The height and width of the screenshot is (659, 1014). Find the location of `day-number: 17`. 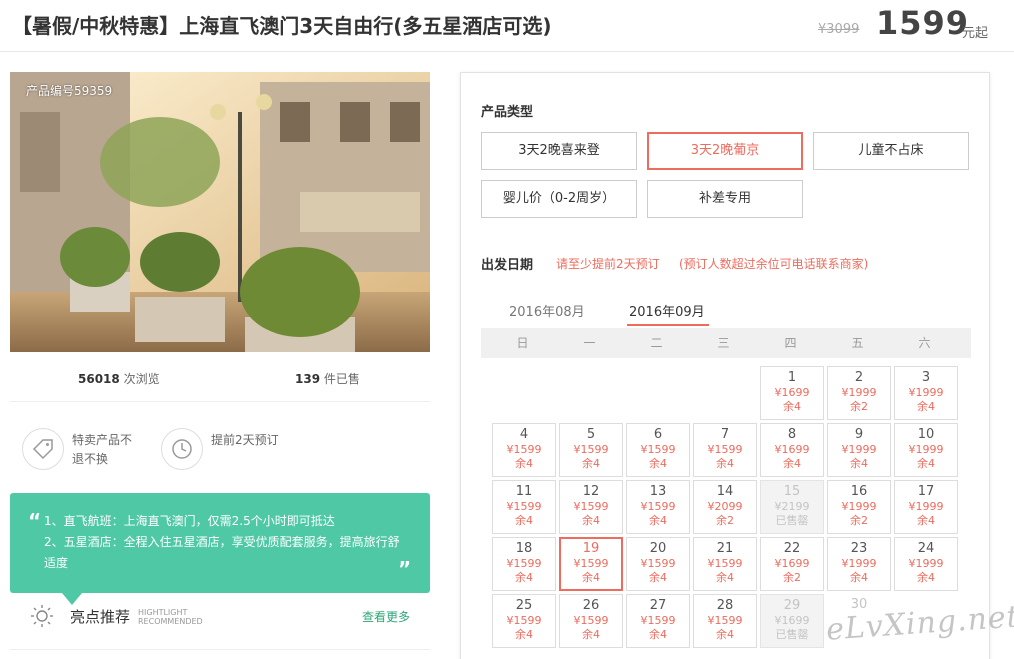

day-number: 17 is located at coordinates (926, 491).